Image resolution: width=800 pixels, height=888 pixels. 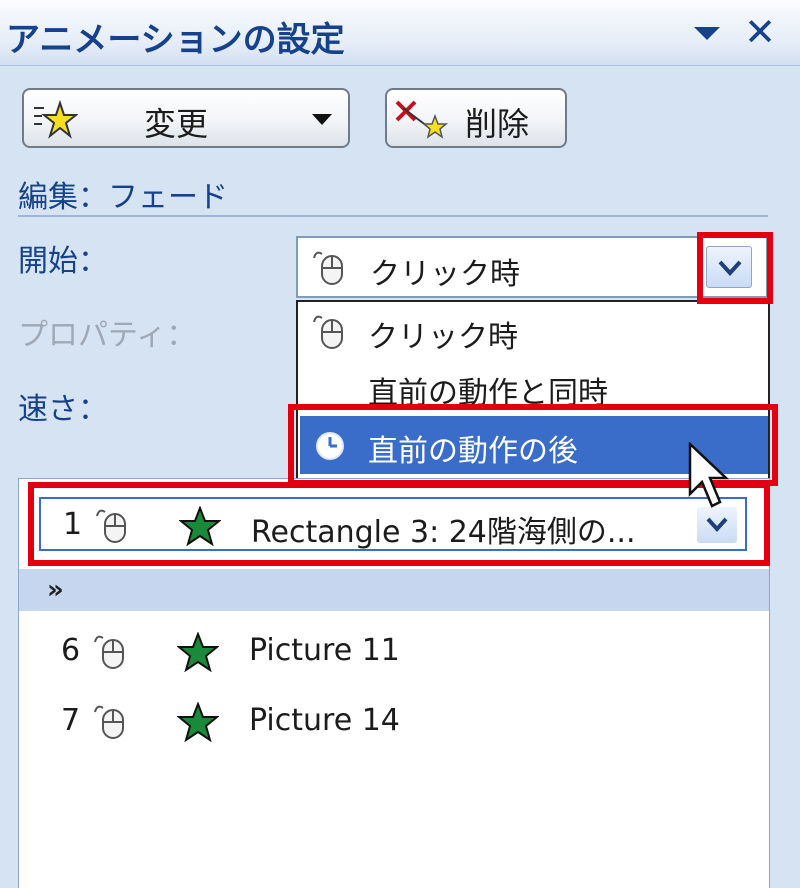 I want to click on pane-title: アニメーションの設定, so click(x=175, y=40).